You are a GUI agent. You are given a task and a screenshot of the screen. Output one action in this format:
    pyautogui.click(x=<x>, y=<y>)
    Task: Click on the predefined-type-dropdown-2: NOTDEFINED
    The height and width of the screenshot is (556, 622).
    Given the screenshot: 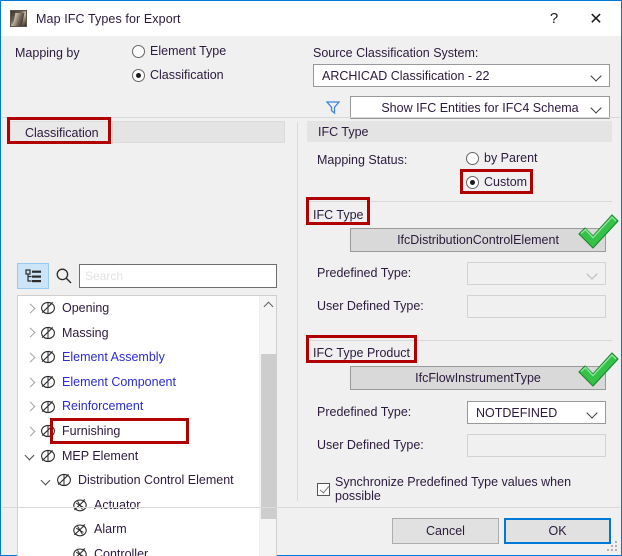 What is the action you would take?
    pyautogui.click(x=536, y=412)
    